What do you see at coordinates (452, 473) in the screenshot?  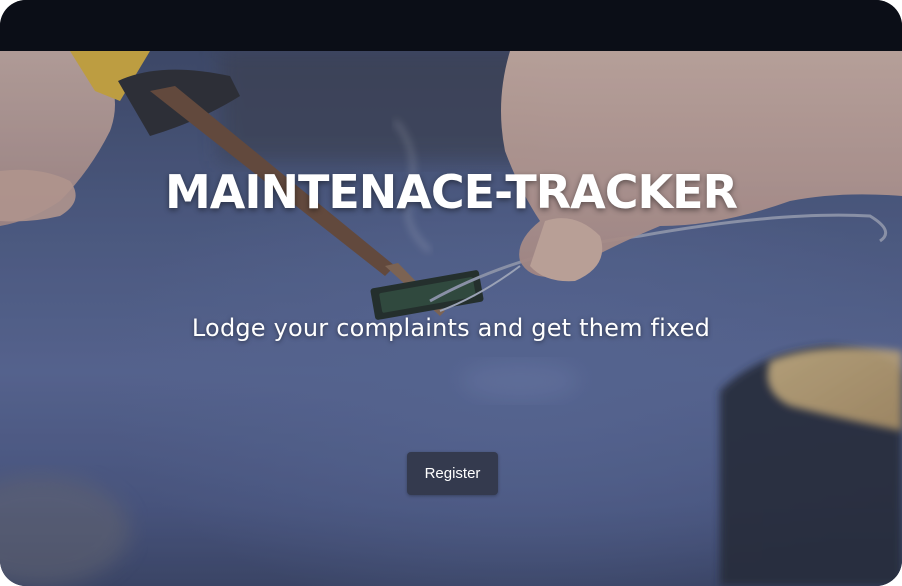 I see `register-button: Register` at bounding box center [452, 473].